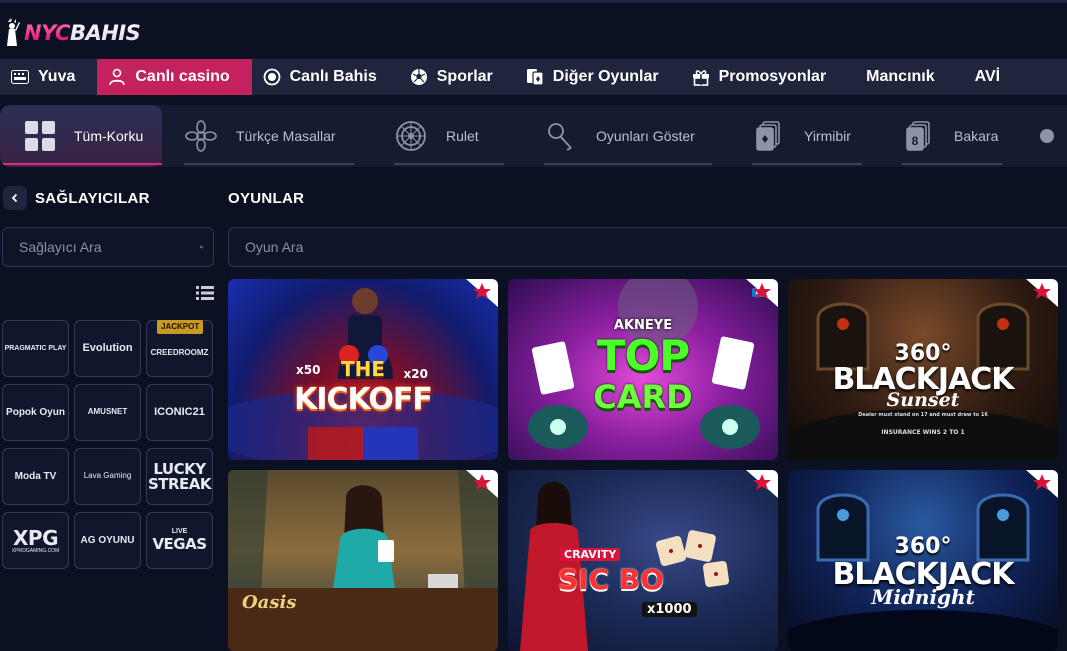 The image size is (1067, 651). I want to click on soccer-ball-icon, so click(419, 77).